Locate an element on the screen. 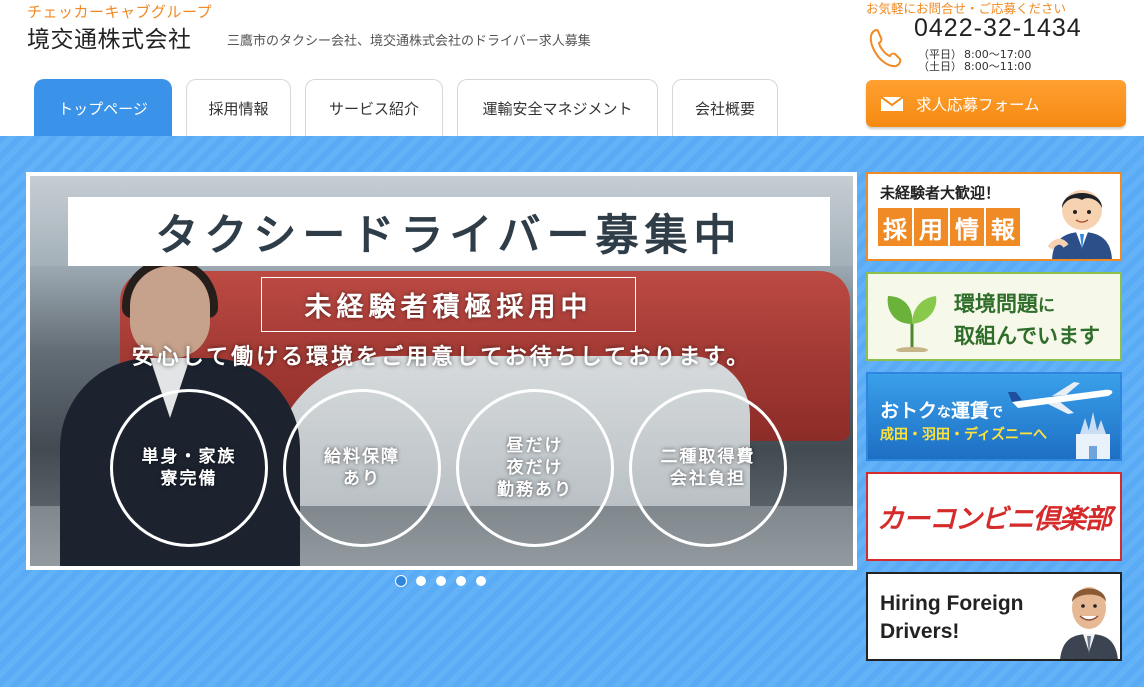 The image size is (1144, 687). tab-safety: 運輸安全マネジメント is located at coordinates (557, 107).